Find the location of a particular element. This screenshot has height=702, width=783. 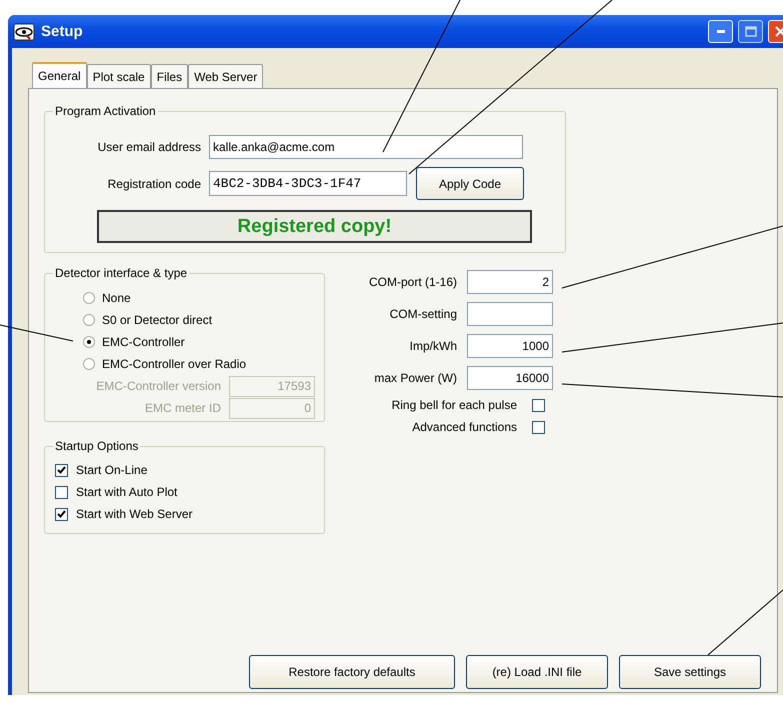

tab: General is located at coordinates (59, 75).